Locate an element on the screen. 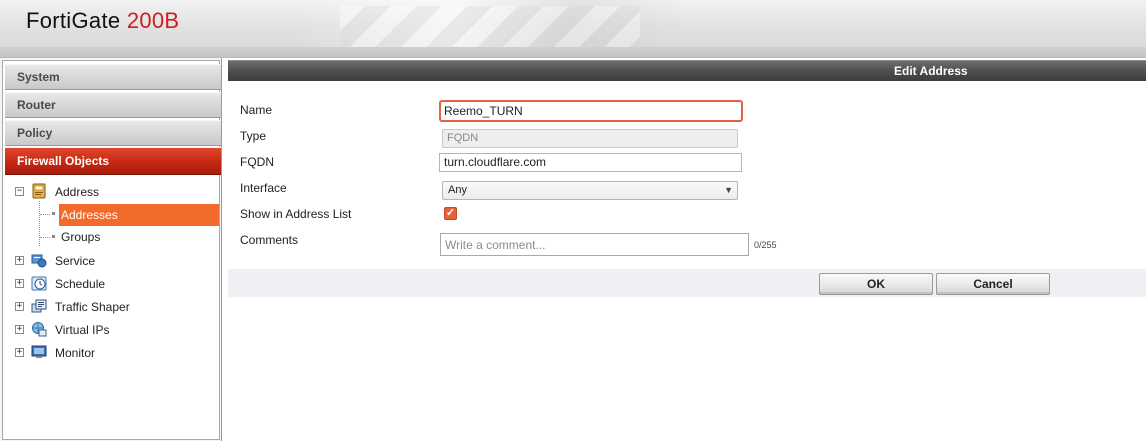 This screenshot has width=1146, height=441. header-pattern is located at coordinates (490, 27).